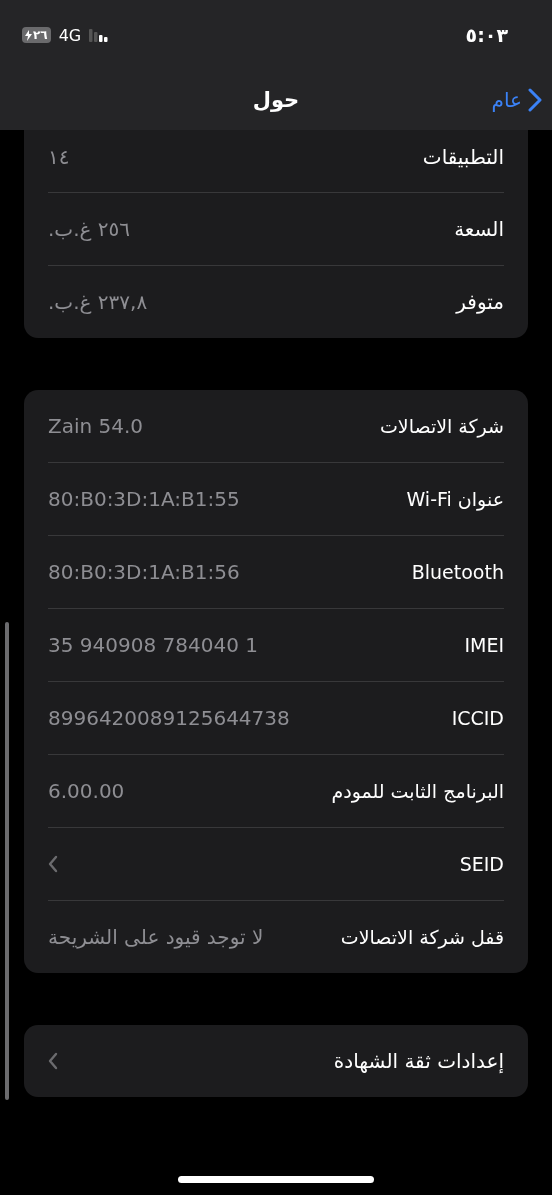 This screenshot has height=1195, width=552. What do you see at coordinates (480, 302) in the screenshot?
I see `setting-label: متوفر` at bounding box center [480, 302].